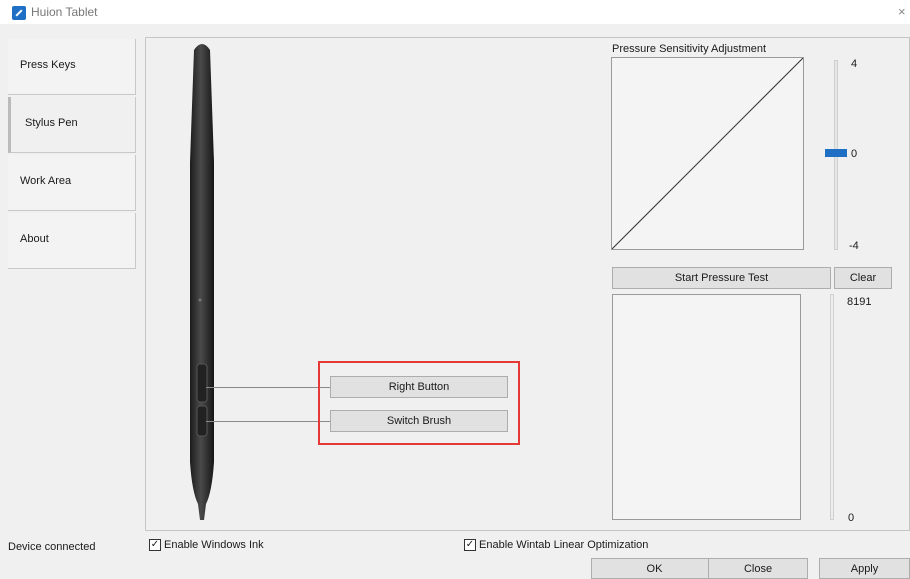  What do you see at coordinates (19, 13) in the screenshot?
I see `huion-app-icon` at bounding box center [19, 13].